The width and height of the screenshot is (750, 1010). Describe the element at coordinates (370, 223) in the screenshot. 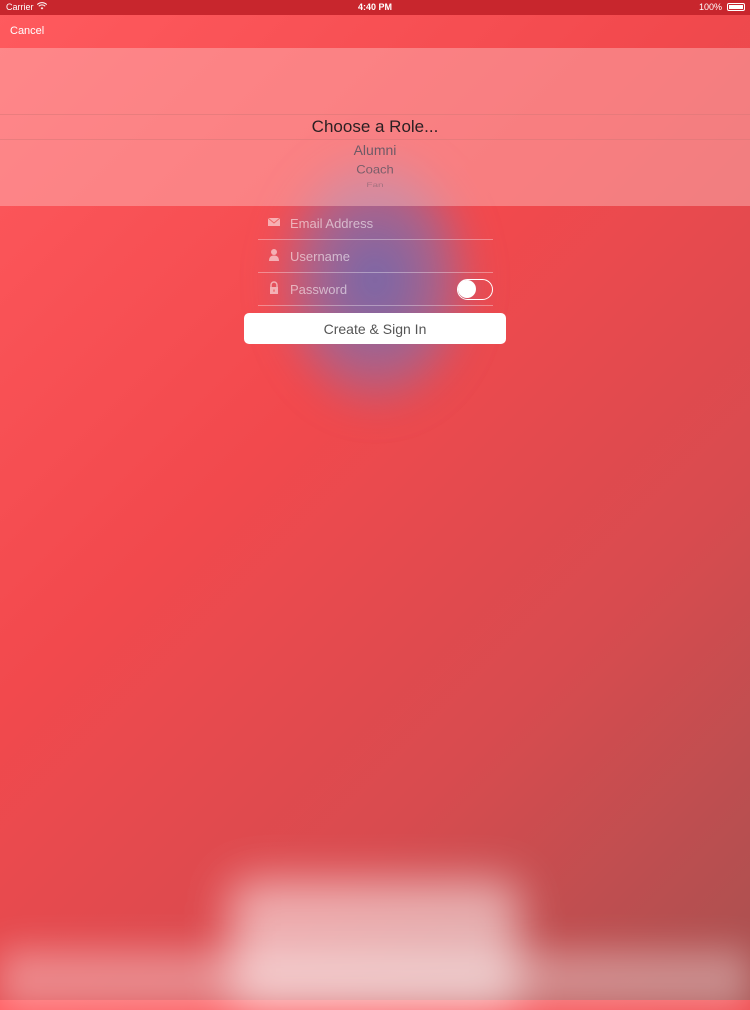

I see `email-input` at that location.